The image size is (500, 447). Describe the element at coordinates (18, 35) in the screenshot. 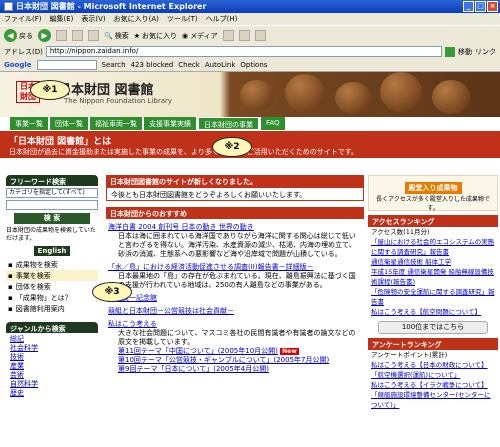

I see `back-button: ◀ 戻る` at that location.